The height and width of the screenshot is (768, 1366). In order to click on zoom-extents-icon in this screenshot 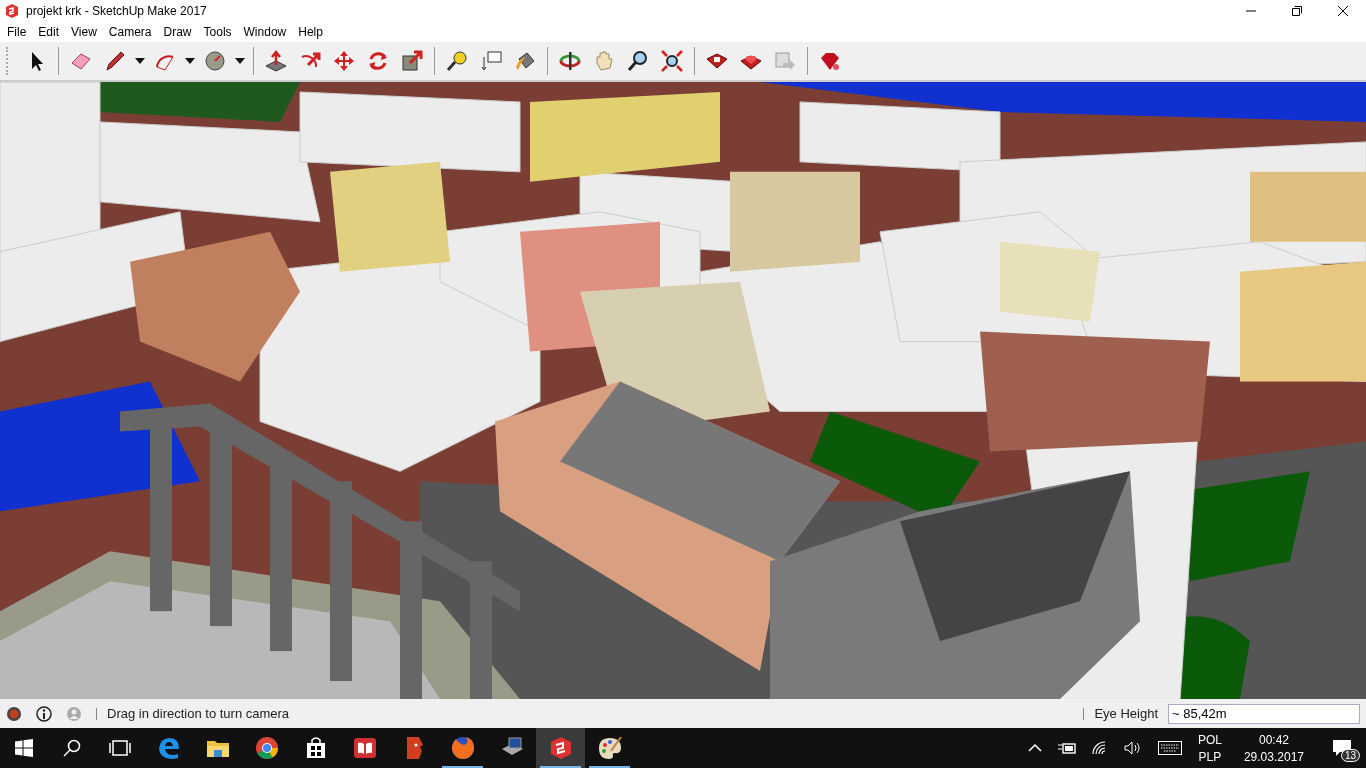, I will do `click(672, 61)`.